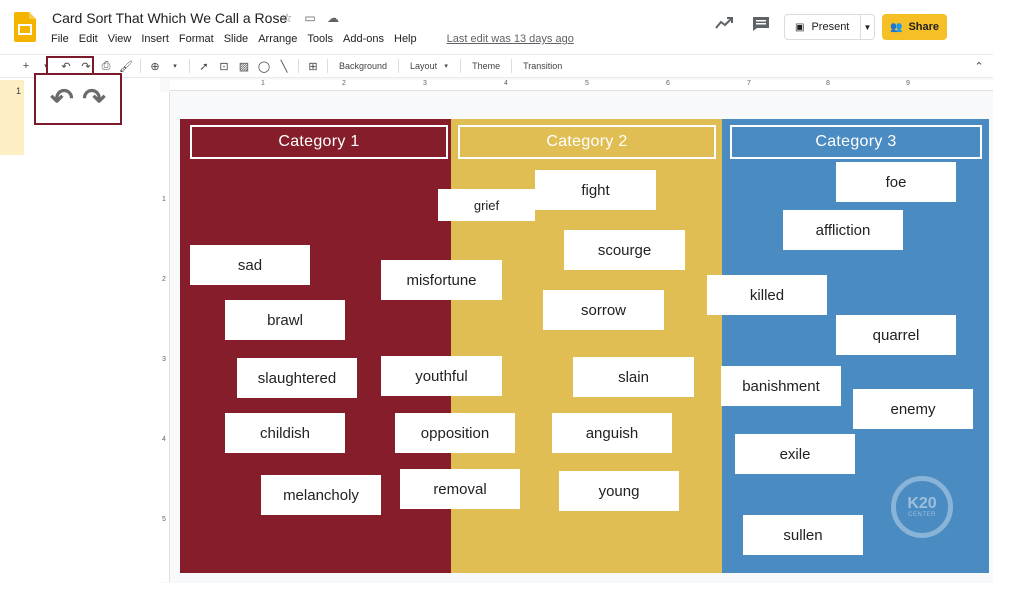 Image resolution: width=1012 pixels, height=593 pixels. I want to click on zoom-dropdown-icon: ▾, so click(175, 66).